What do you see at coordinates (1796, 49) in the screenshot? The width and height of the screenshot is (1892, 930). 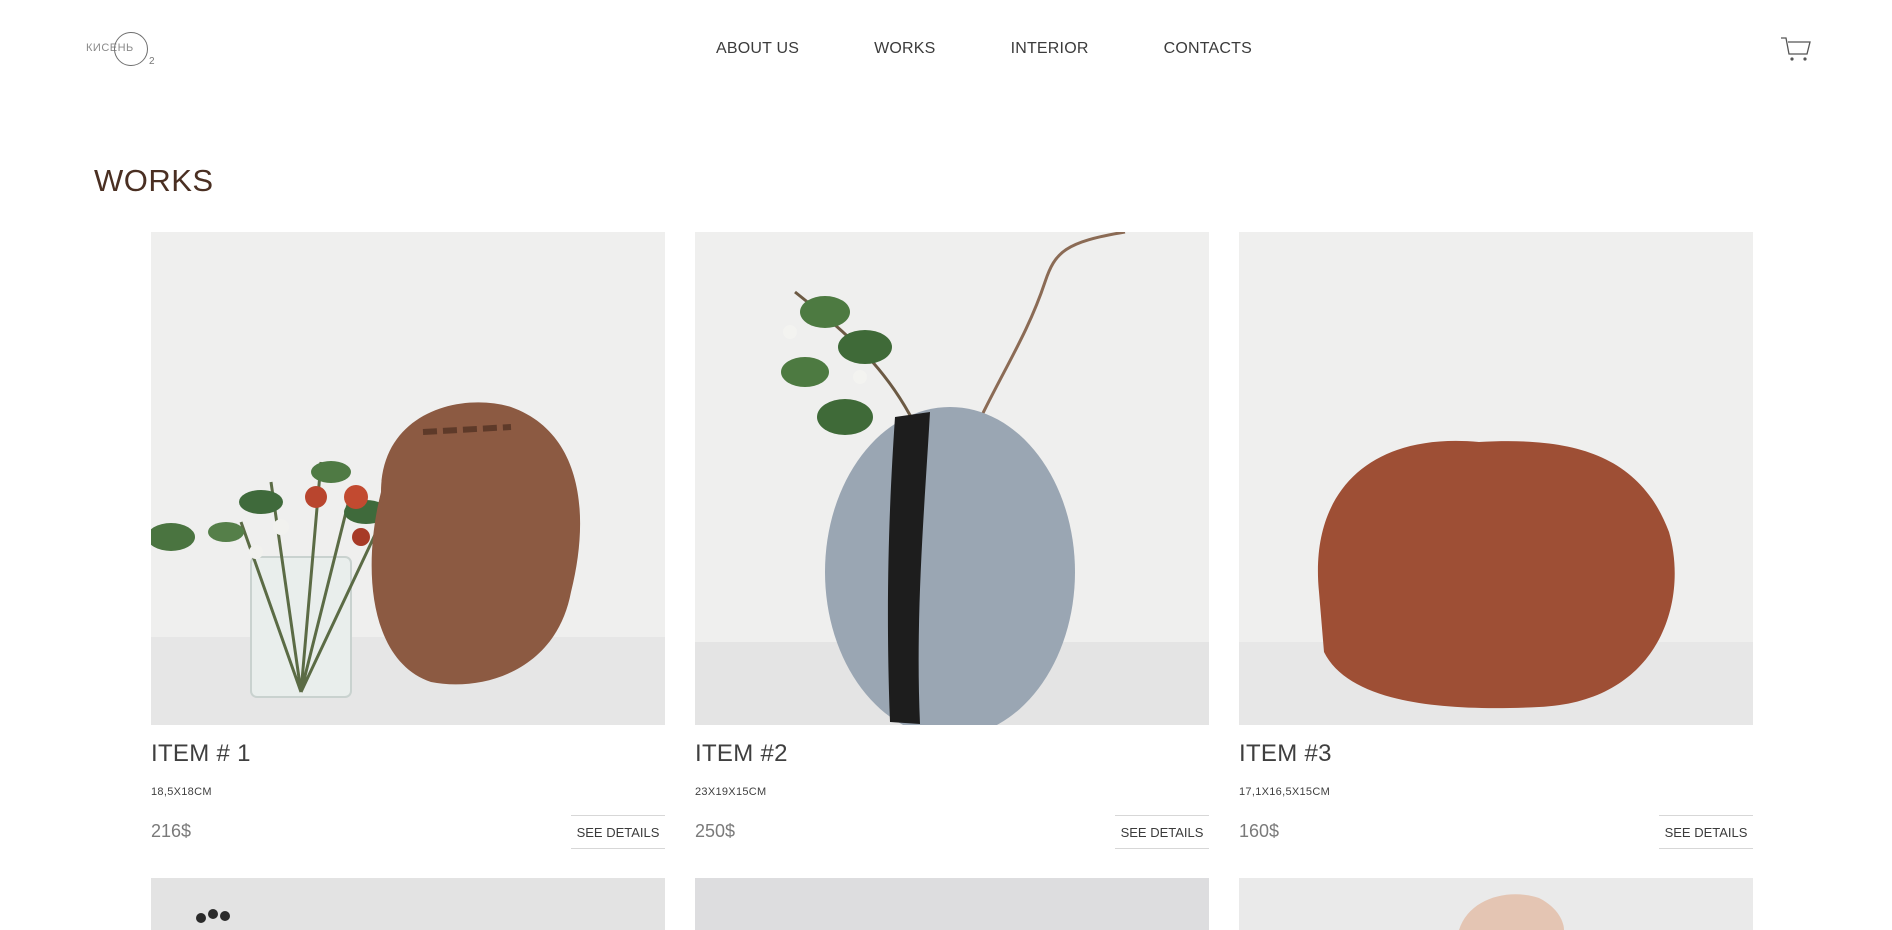 I see `cart-icon` at bounding box center [1796, 49].